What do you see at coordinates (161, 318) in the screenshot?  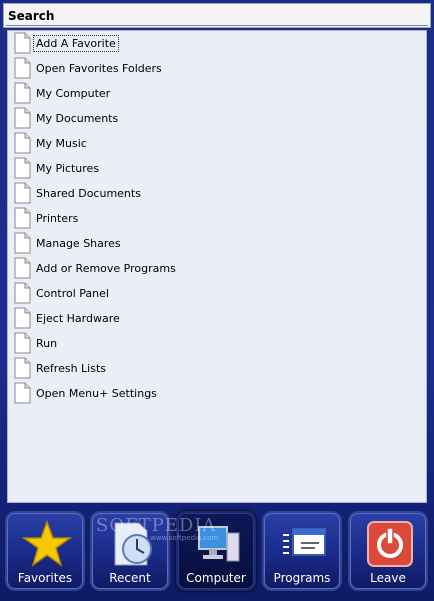 I see `list-item-eject-hardware: Eject Hardware` at bounding box center [161, 318].